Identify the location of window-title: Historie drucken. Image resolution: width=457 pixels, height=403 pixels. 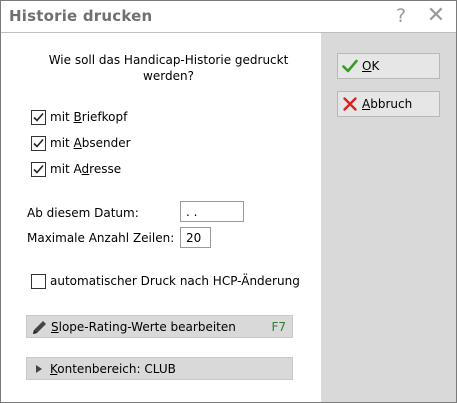
(81, 16).